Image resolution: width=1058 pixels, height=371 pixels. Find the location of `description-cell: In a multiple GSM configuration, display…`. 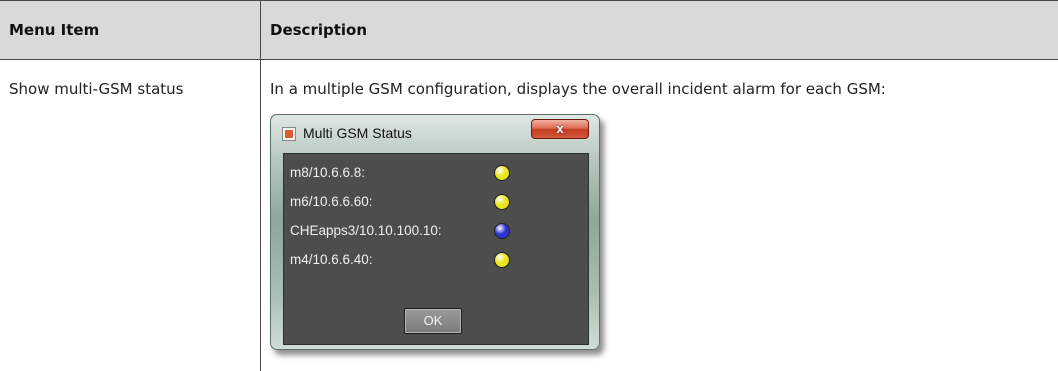

description-cell: In a multiple GSM configuration, display… is located at coordinates (578, 89).